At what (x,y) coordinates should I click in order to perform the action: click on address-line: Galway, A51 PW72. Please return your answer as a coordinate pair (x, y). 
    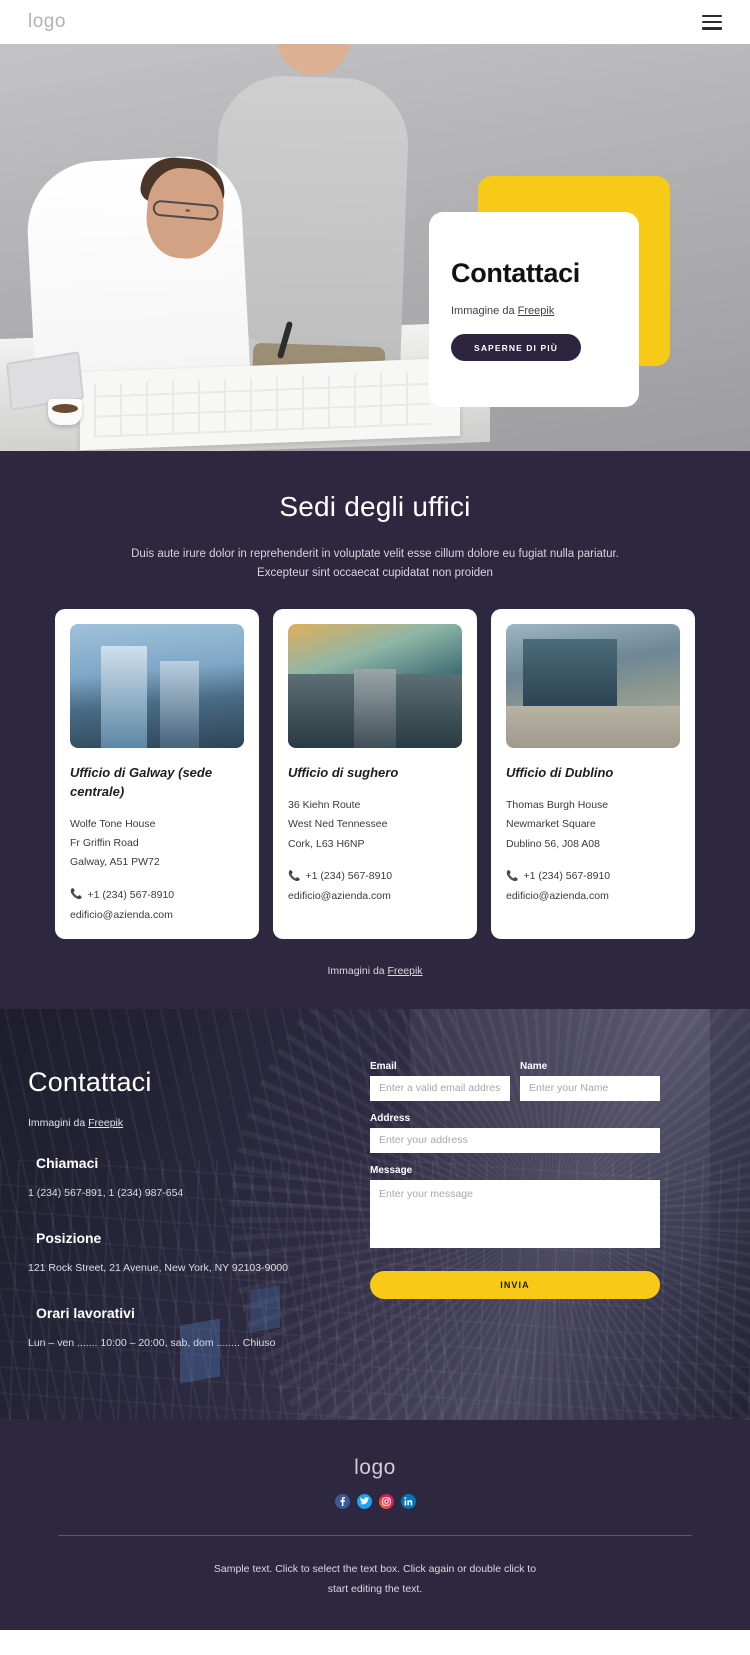
    Looking at the image, I should click on (115, 862).